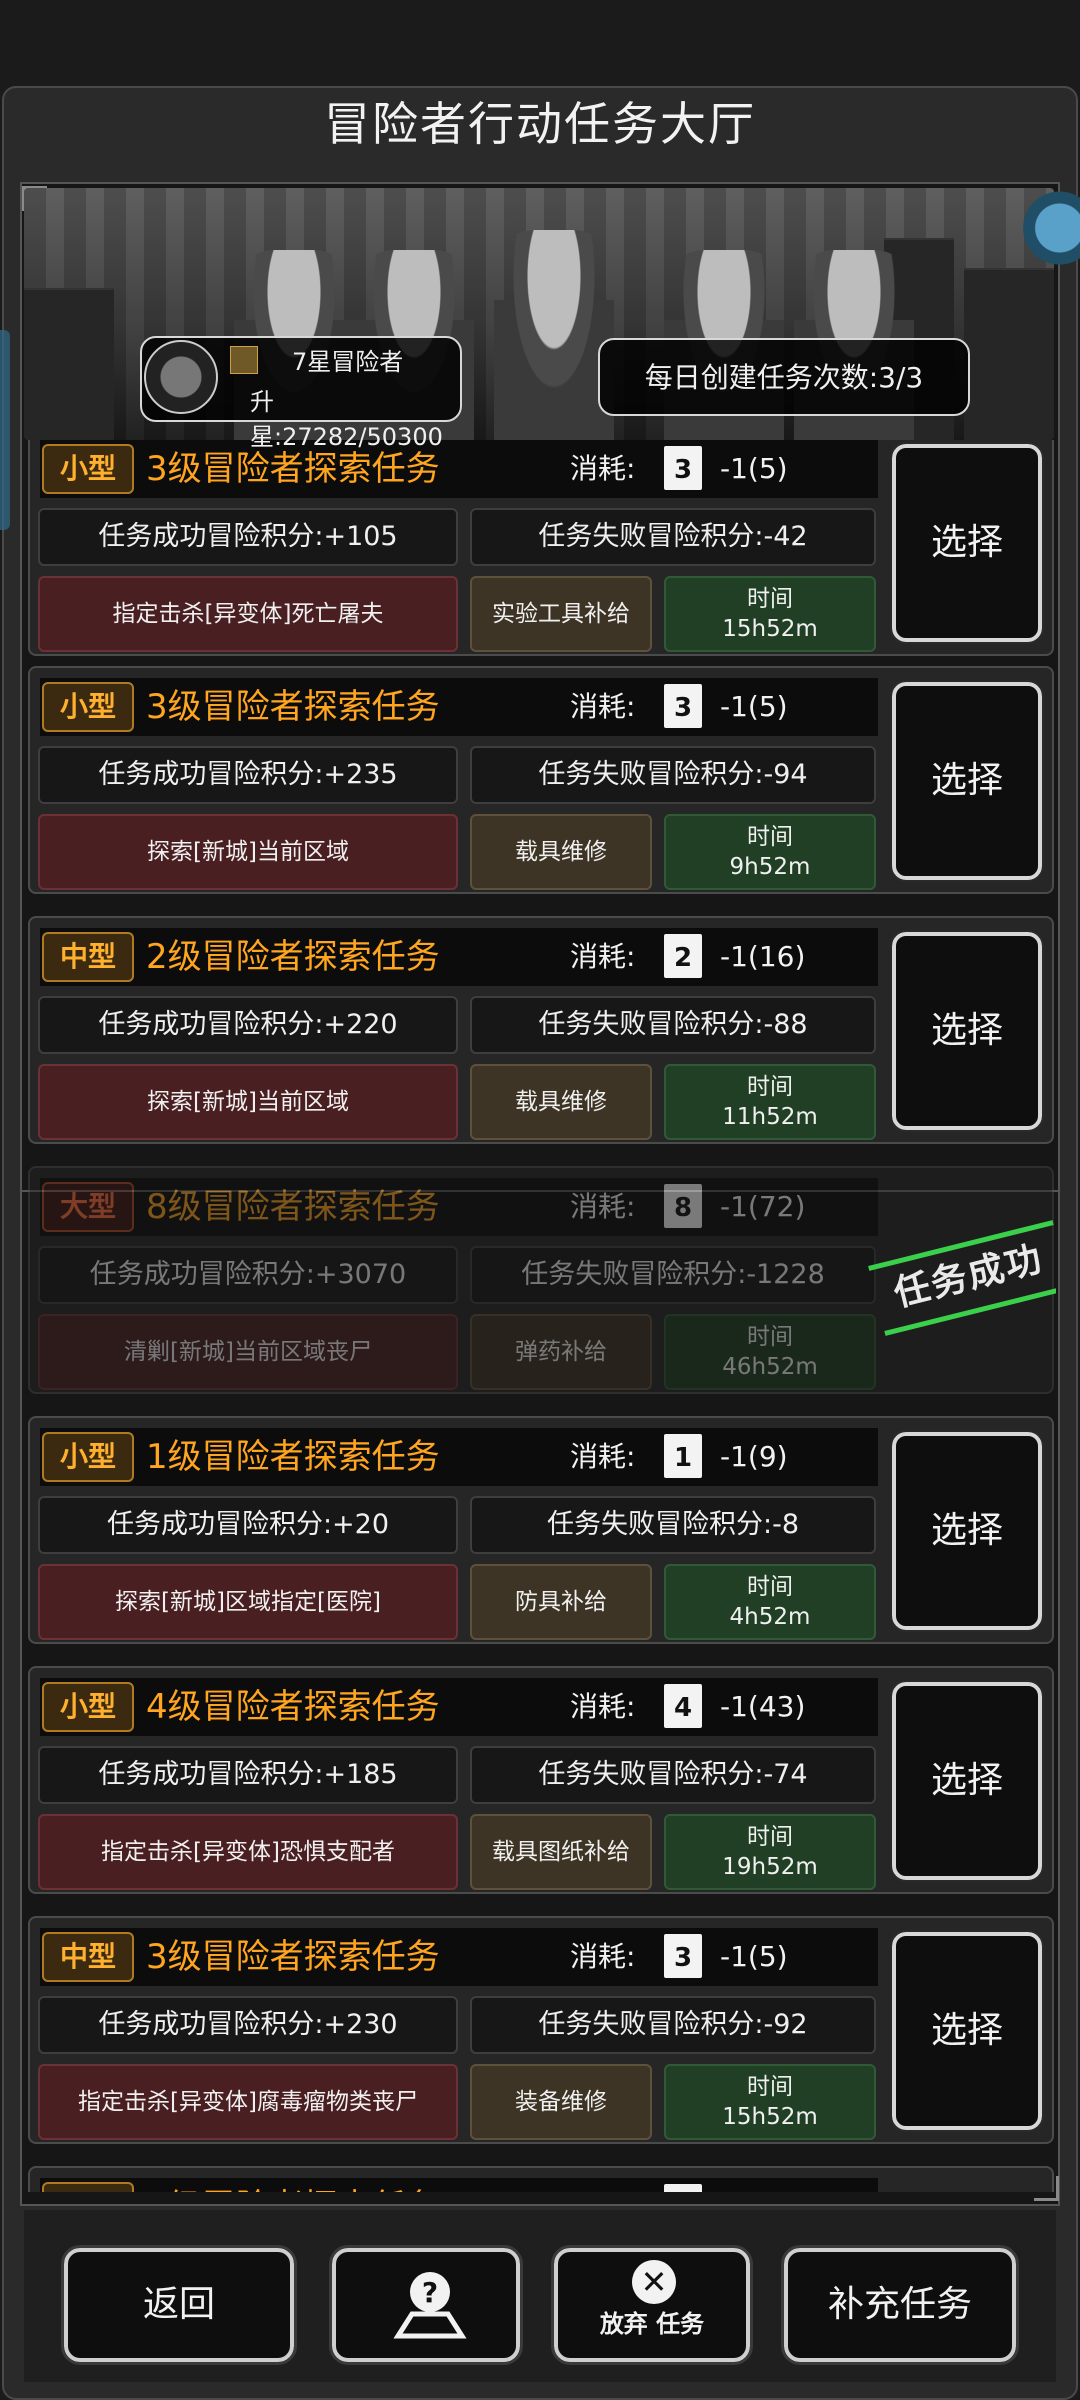  What do you see at coordinates (88, 1207) in the screenshot?
I see `task-size-badge: 大型` at bounding box center [88, 1207].